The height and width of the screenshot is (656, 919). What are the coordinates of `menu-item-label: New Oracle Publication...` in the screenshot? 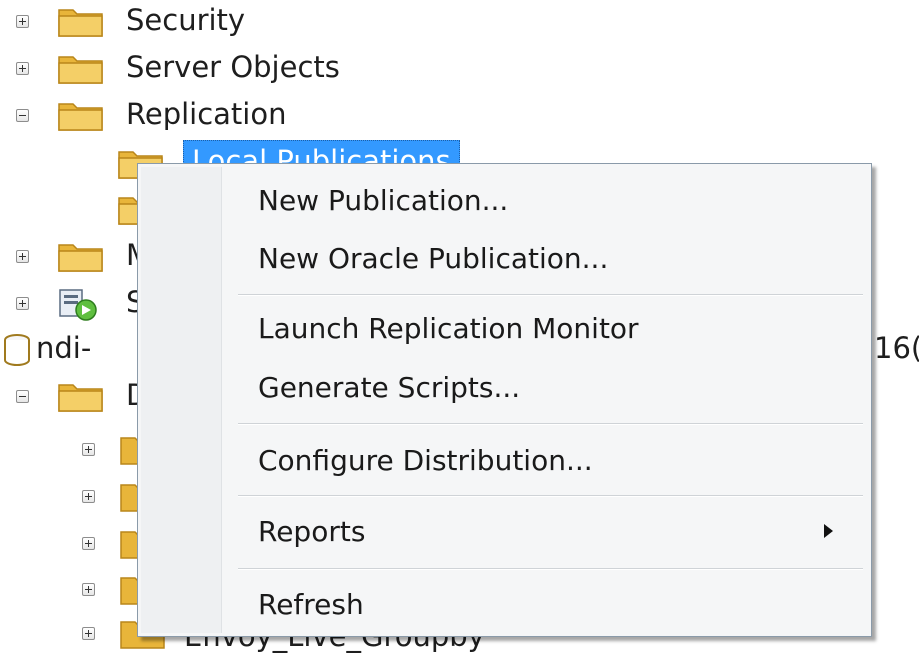 It's located at (433, 258).